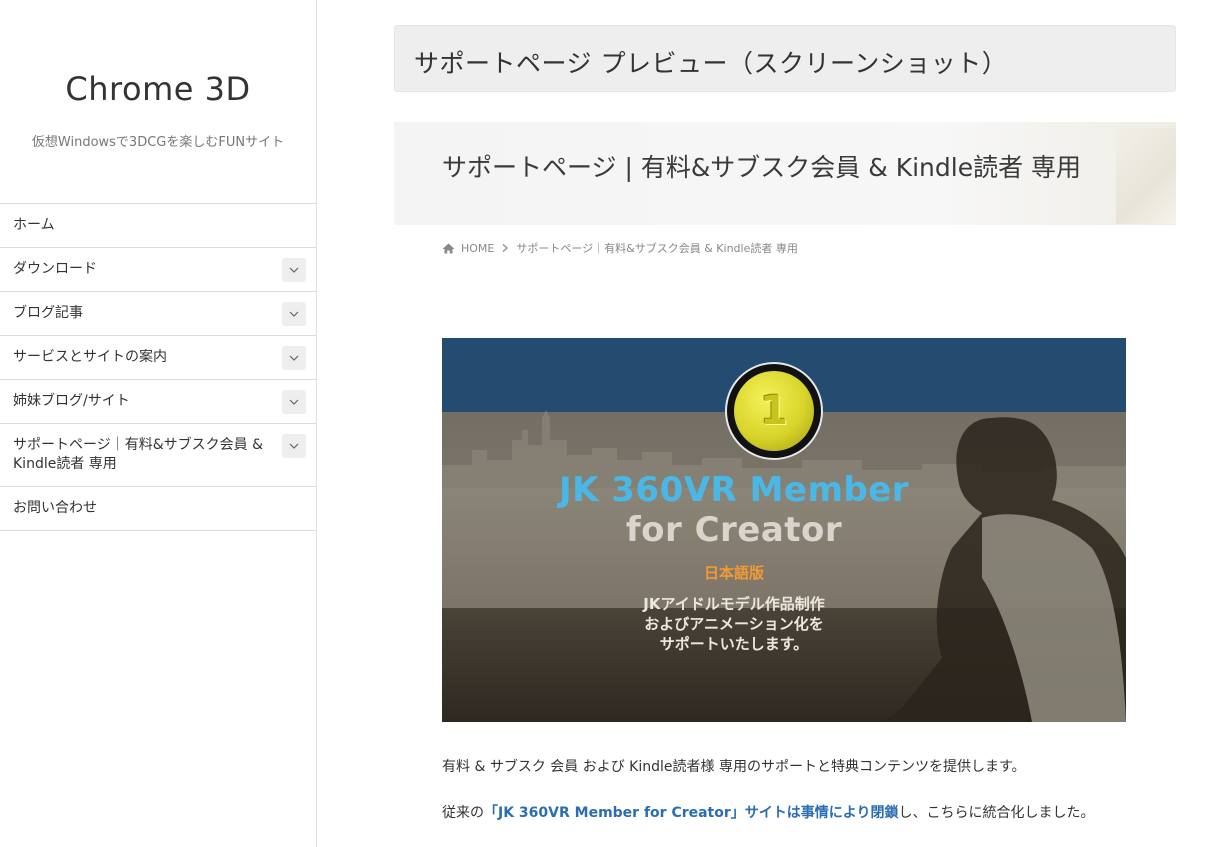  I want to click on sidebar-item-label: ホーム, so click(34, 225).